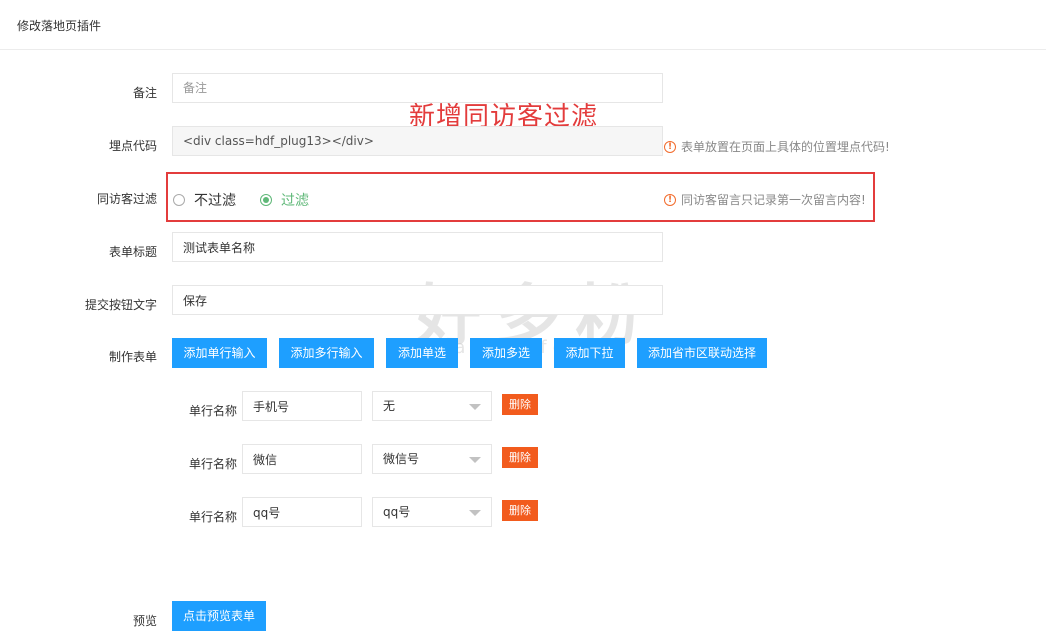 The height and width of the screenshot is (636, 1046). Describe the element at coordinates (132, 146) in the screenshot. I see `embed-code-label: 埋点代码` at that location.